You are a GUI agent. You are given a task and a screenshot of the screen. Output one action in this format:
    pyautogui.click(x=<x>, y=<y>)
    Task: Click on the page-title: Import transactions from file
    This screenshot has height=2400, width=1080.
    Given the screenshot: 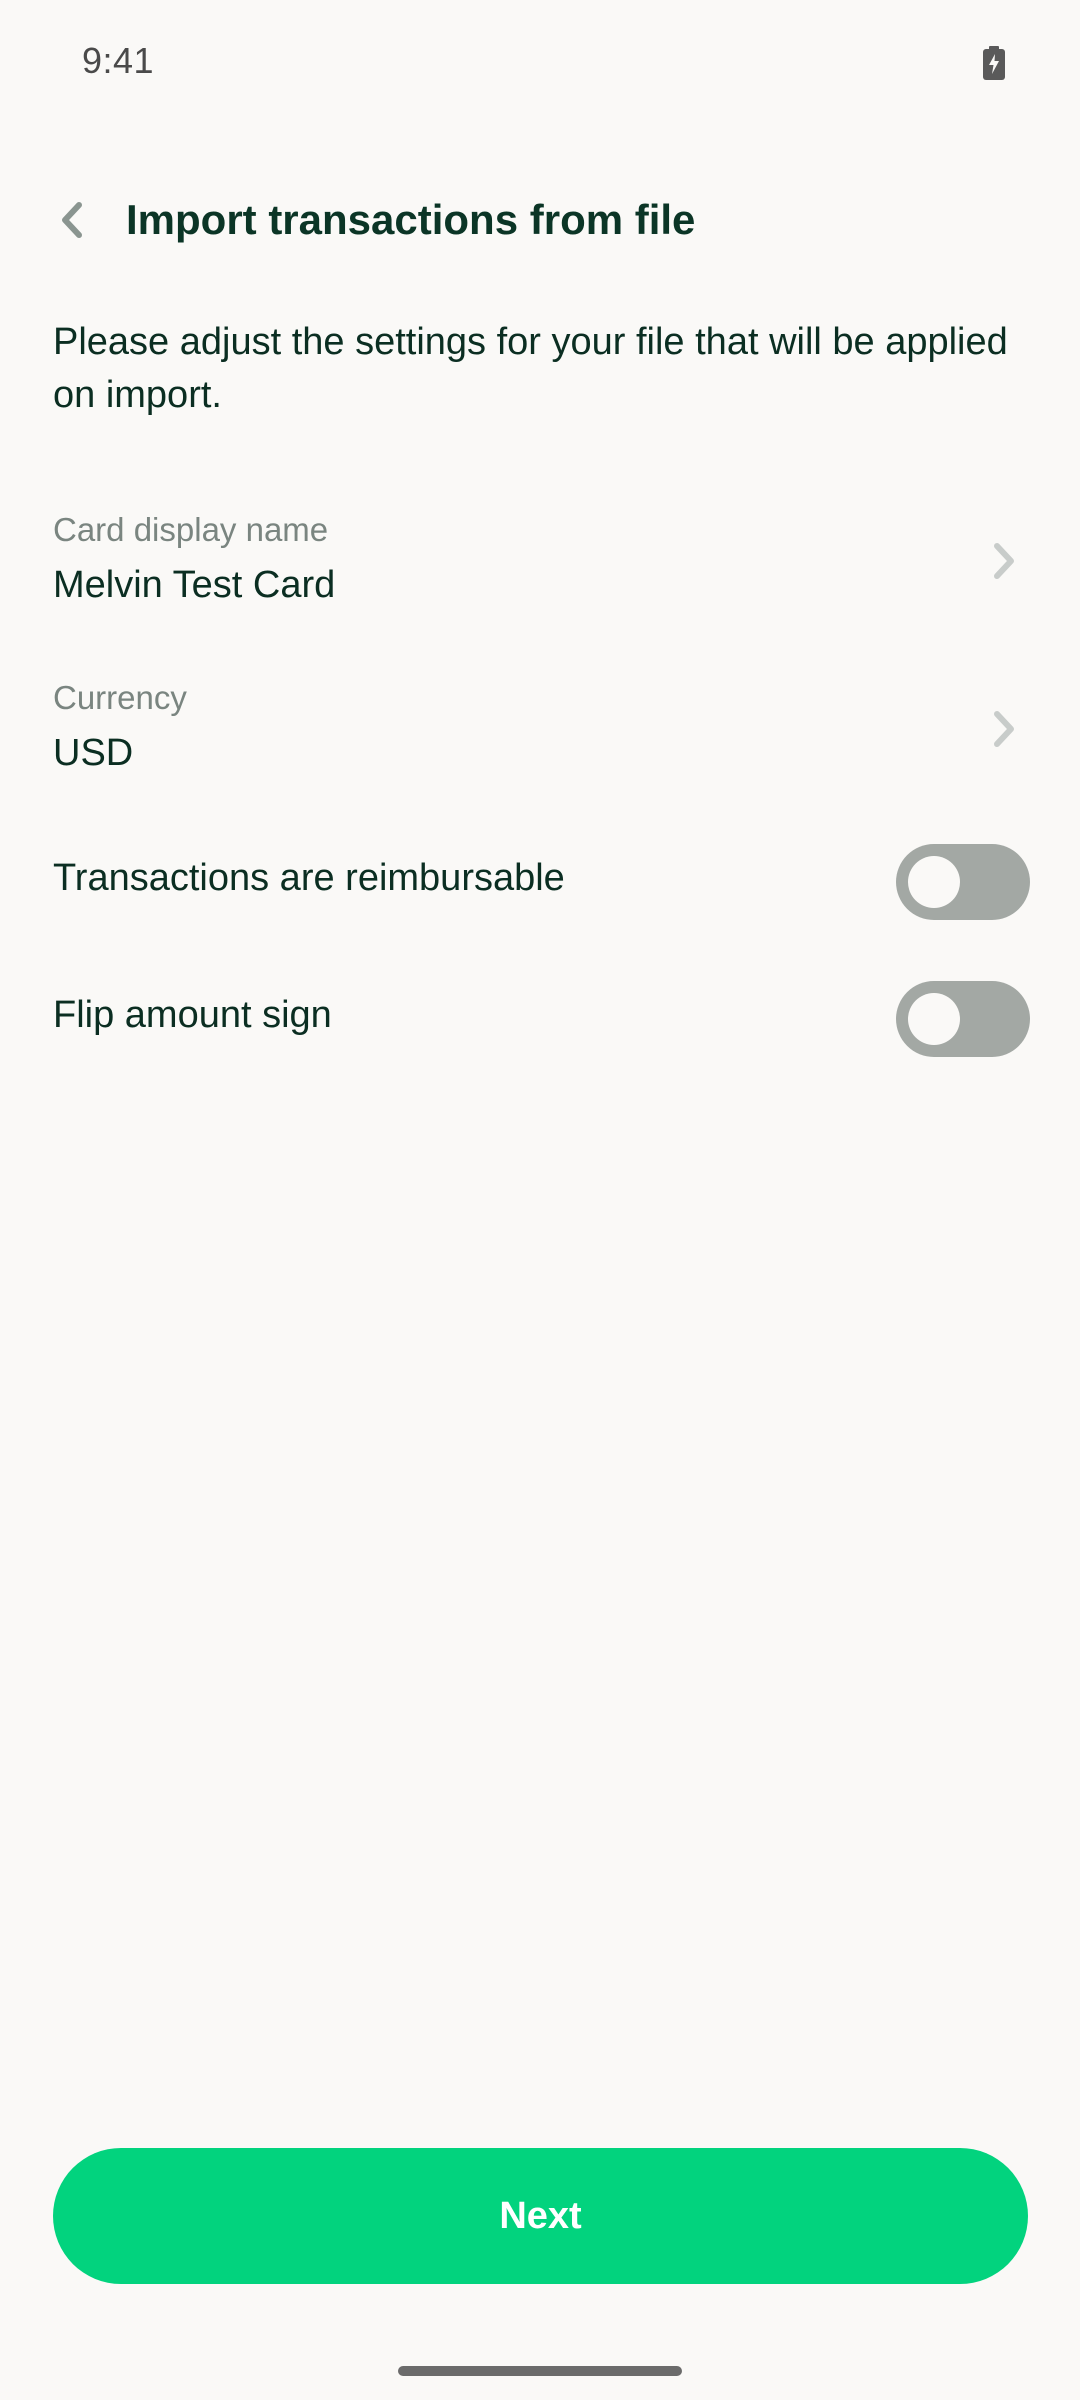 What is the action you would take?
    pyautogui.click(x=411, y=219)
    